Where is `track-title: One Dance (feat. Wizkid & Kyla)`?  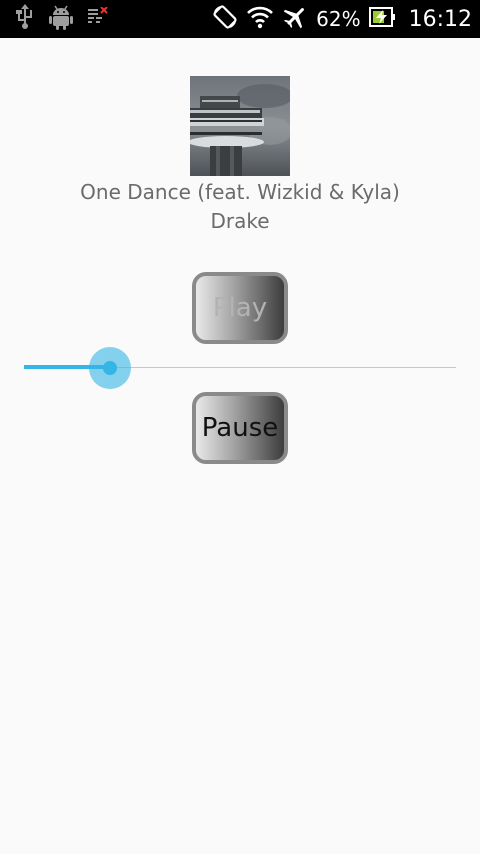 track-title: One Dance (feat. Wizkid & Kyla) is located at coordinates (240, 192).